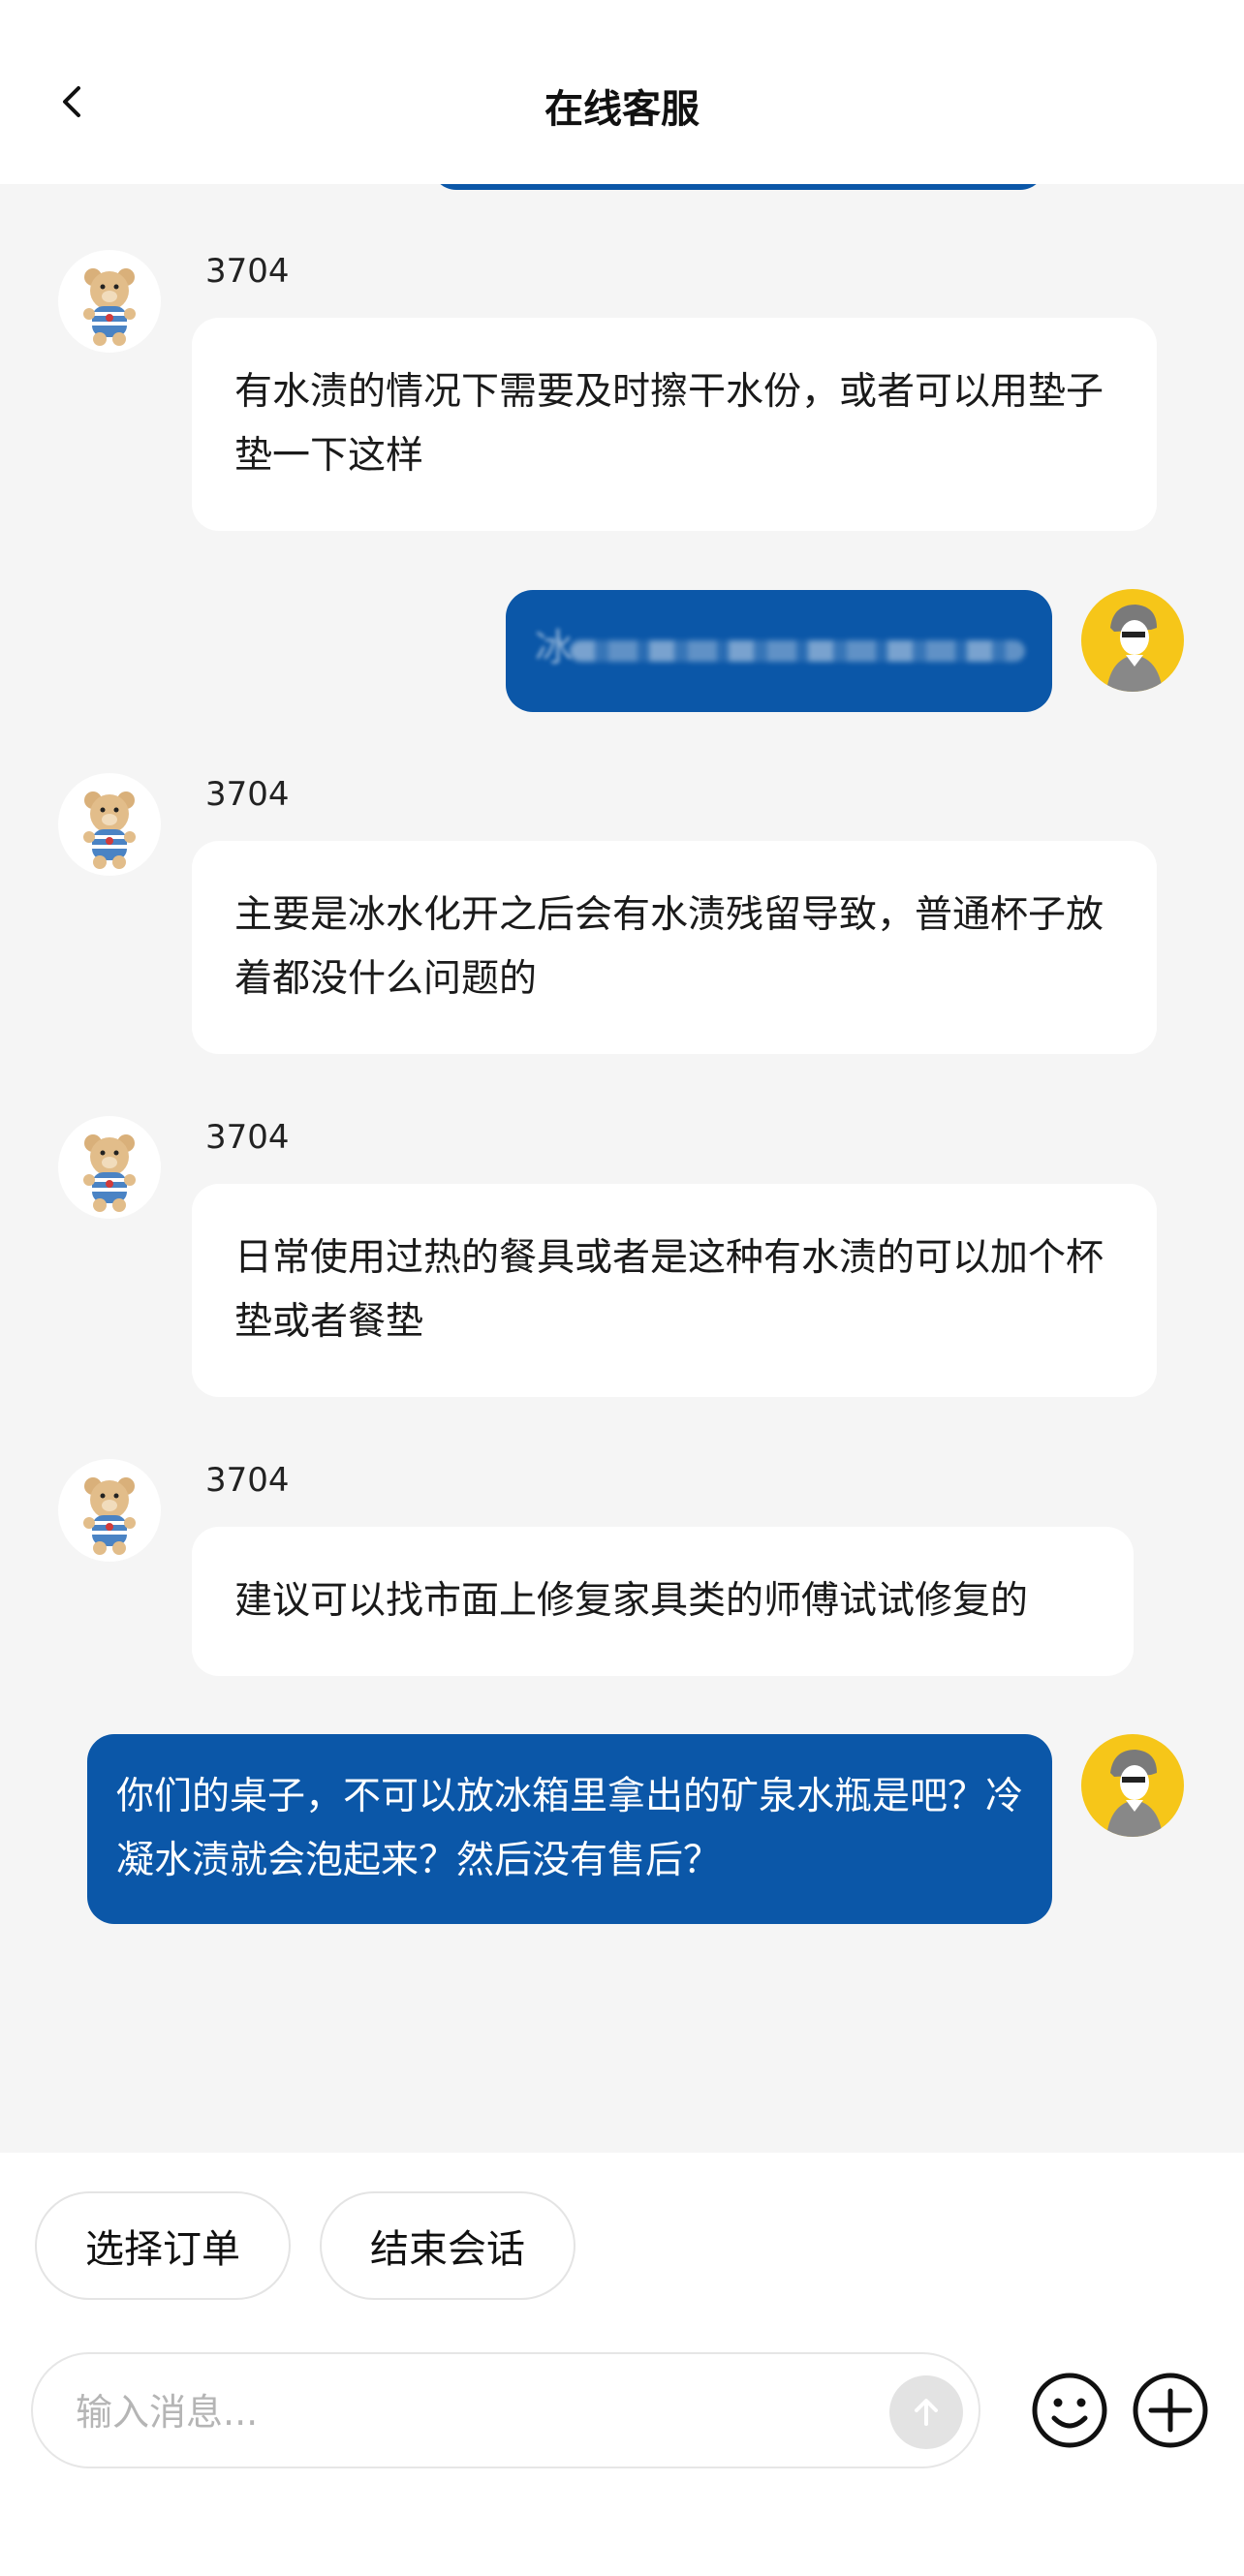  I want to click on plus-circle-icon, so click(1170, 2410).